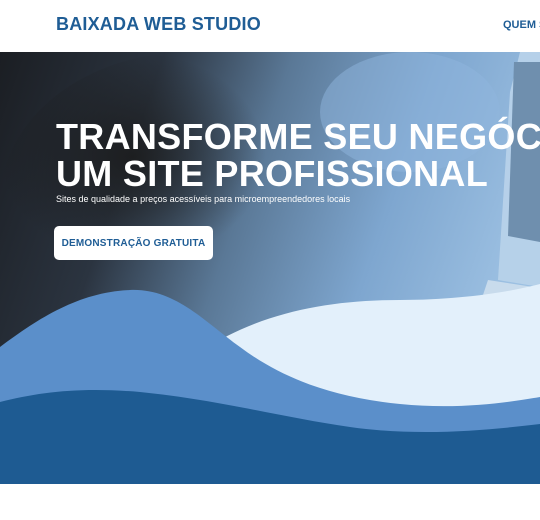 Image resolution: width=540 pixels, height=520 pixels. Describe the element at coordinates (272, 173) in the screenshot. I see `hero-title-line-2: UM SITE PROFISSIONAL` at that location.